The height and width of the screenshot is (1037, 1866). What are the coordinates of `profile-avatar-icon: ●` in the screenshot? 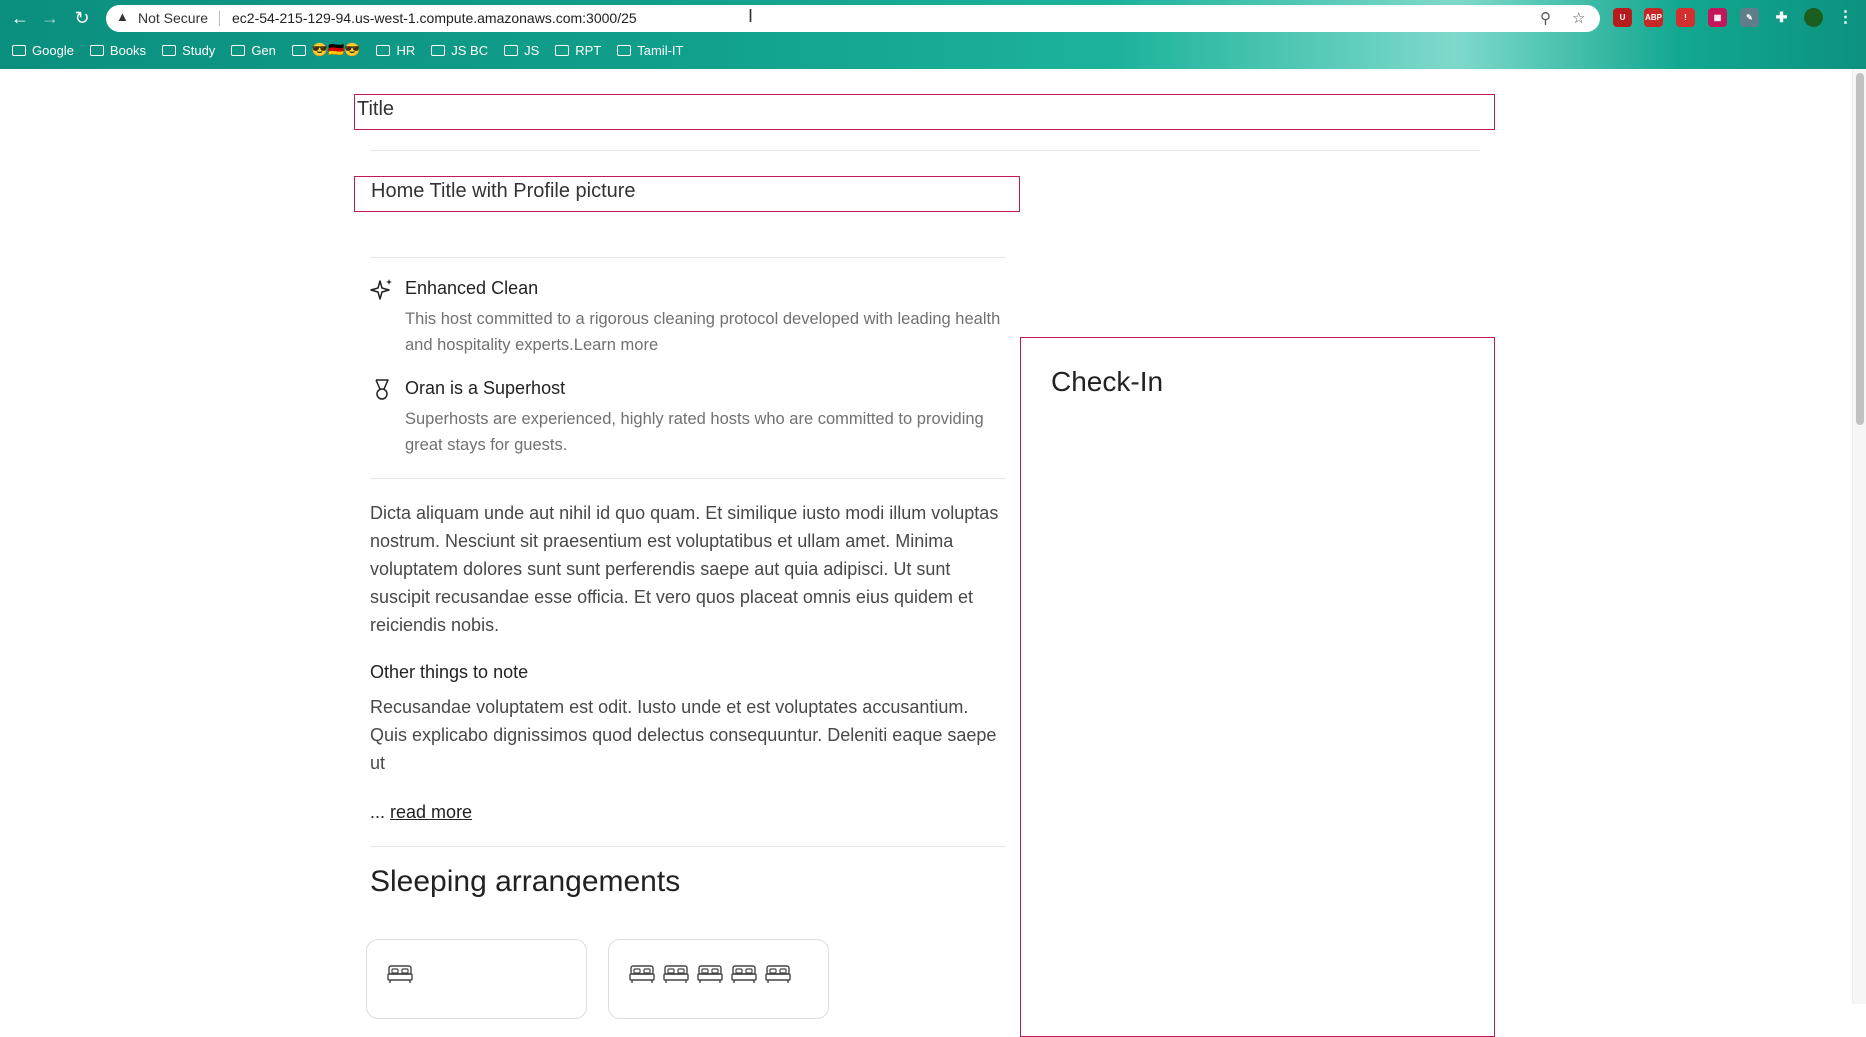 It's located at (1813, 17).